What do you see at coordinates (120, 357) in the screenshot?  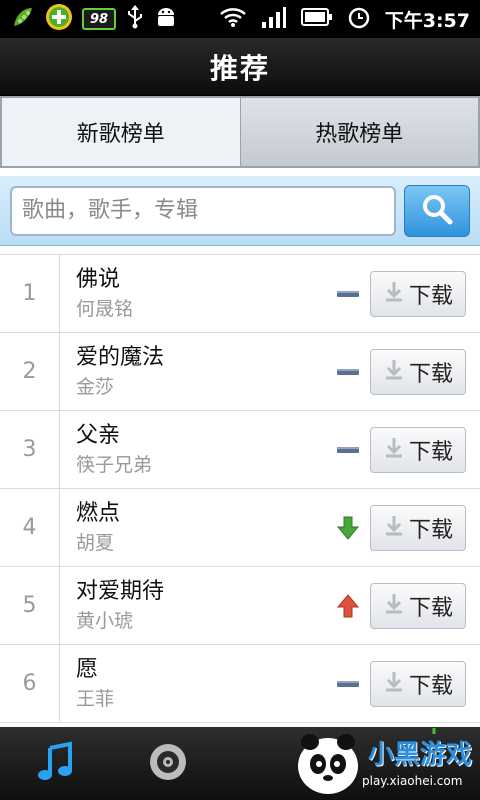 I see `song-title: 爱的魔法` at bounding box center [120, 357].